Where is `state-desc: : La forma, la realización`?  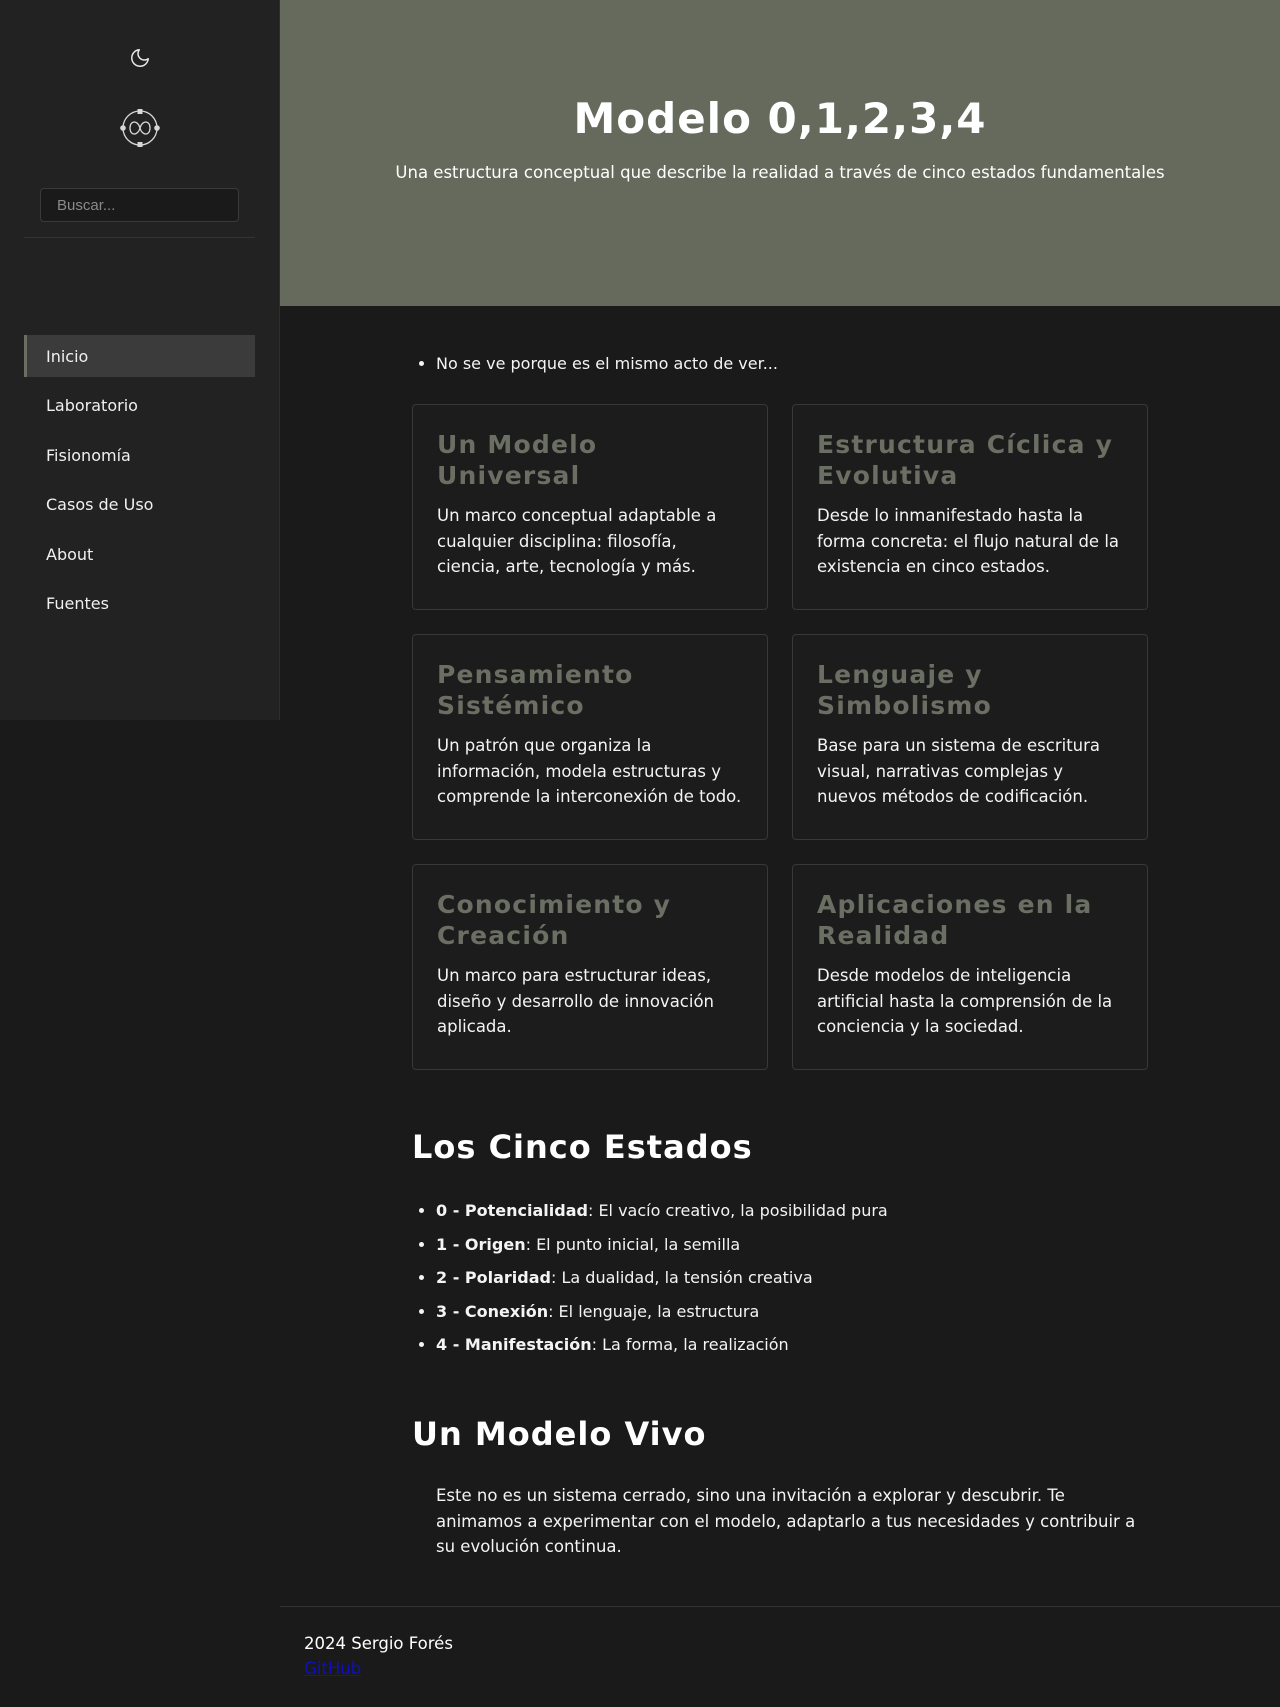 state-desc: : La forma, la realización is located at coordinates (690, 1344).